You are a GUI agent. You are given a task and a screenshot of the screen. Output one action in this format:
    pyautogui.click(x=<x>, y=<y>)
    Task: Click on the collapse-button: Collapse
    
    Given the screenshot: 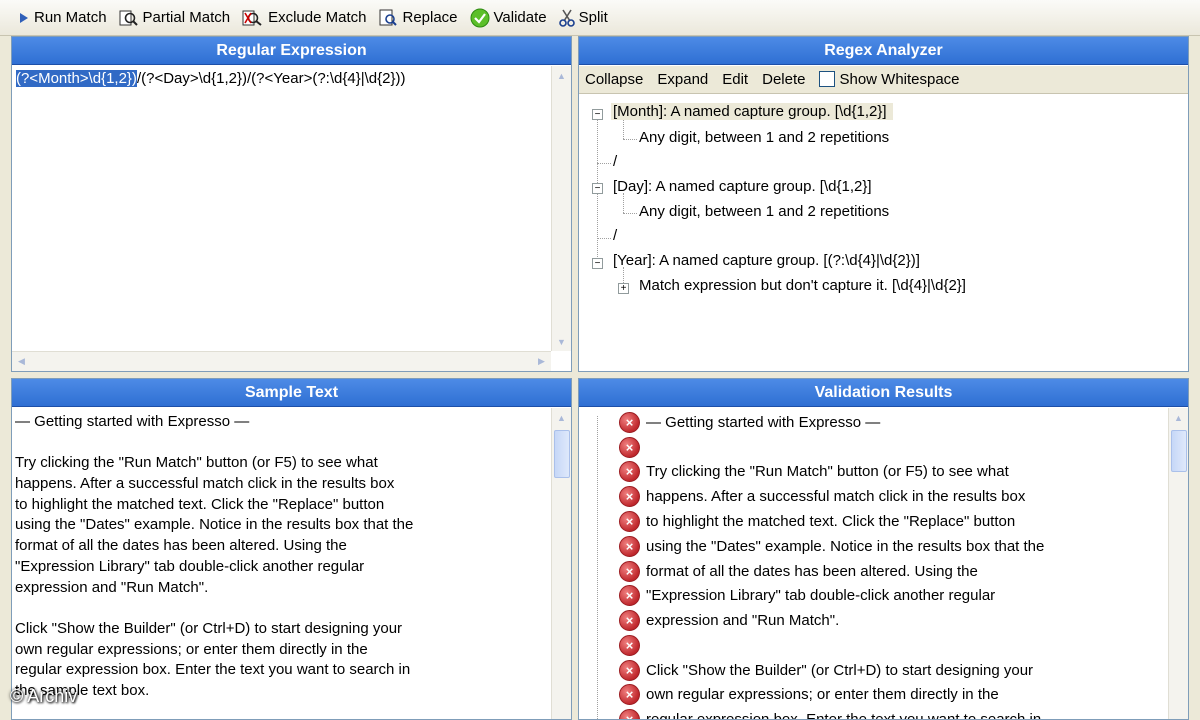 What is the action you would take?
    pyautogui.click(x=614, y=79)
    